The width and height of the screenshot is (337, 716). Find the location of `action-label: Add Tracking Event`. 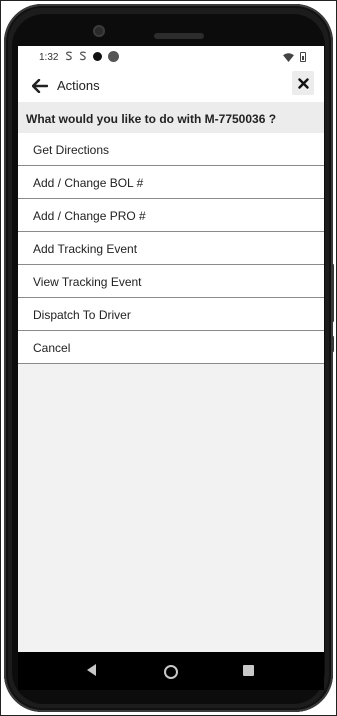

action-label: Add Tracking Event is located at coordinates (85, 249).